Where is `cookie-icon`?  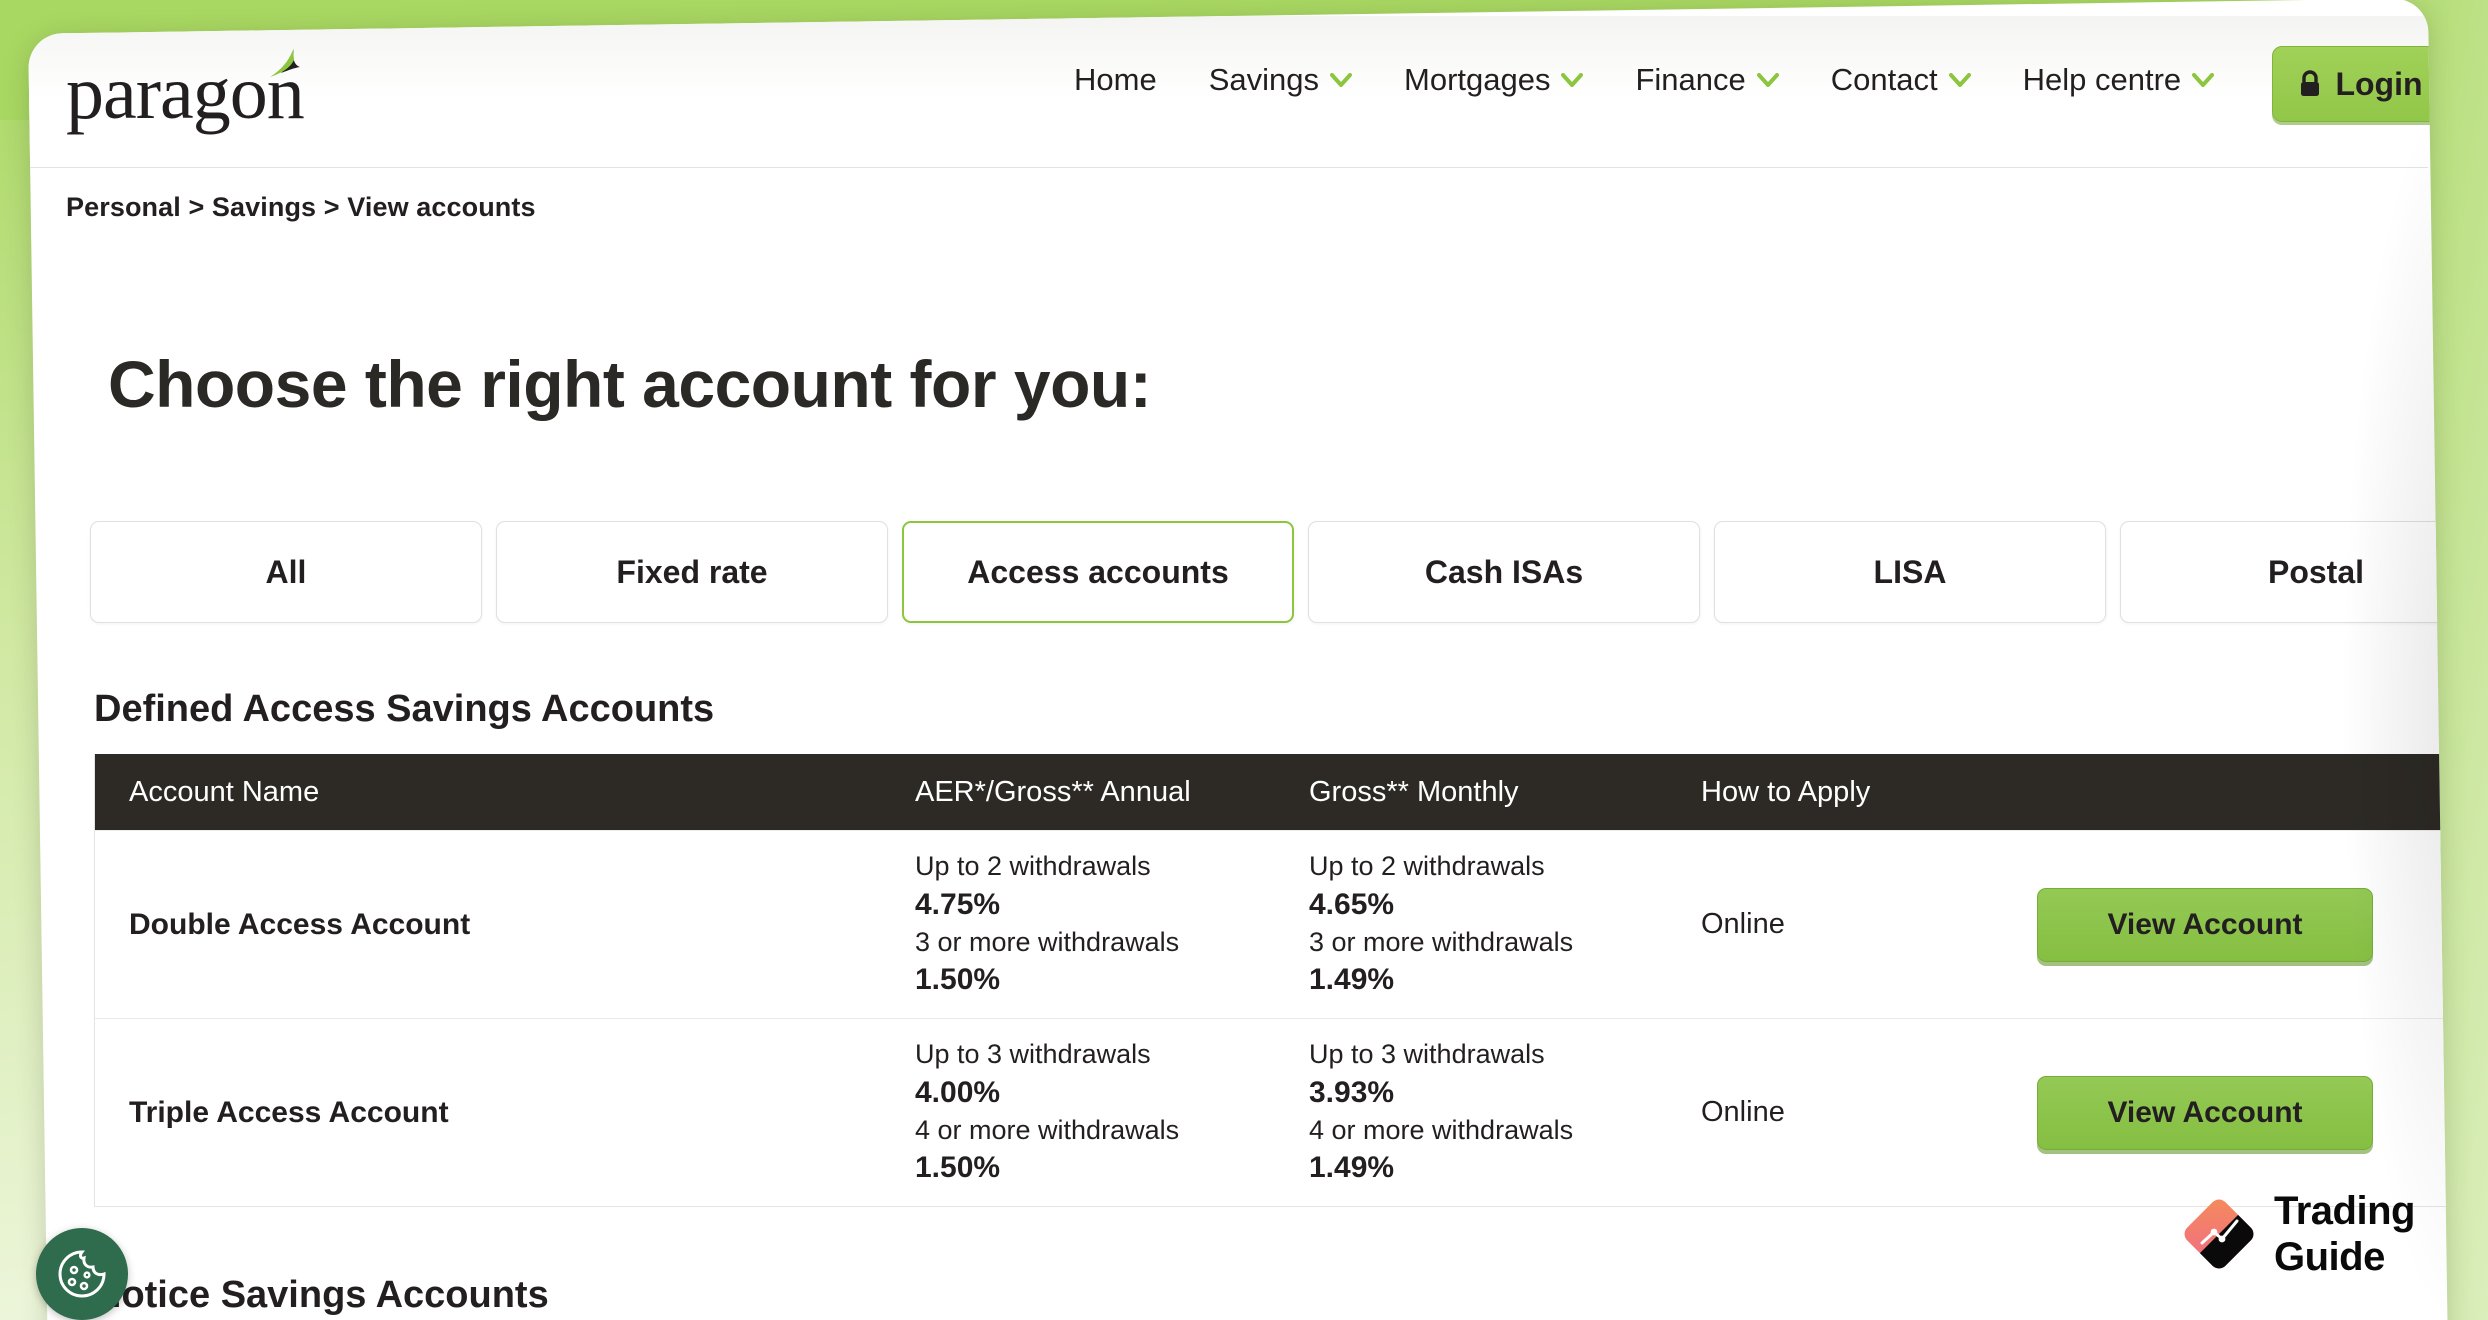
cookie-icon is located at coordinates (82, 1274).